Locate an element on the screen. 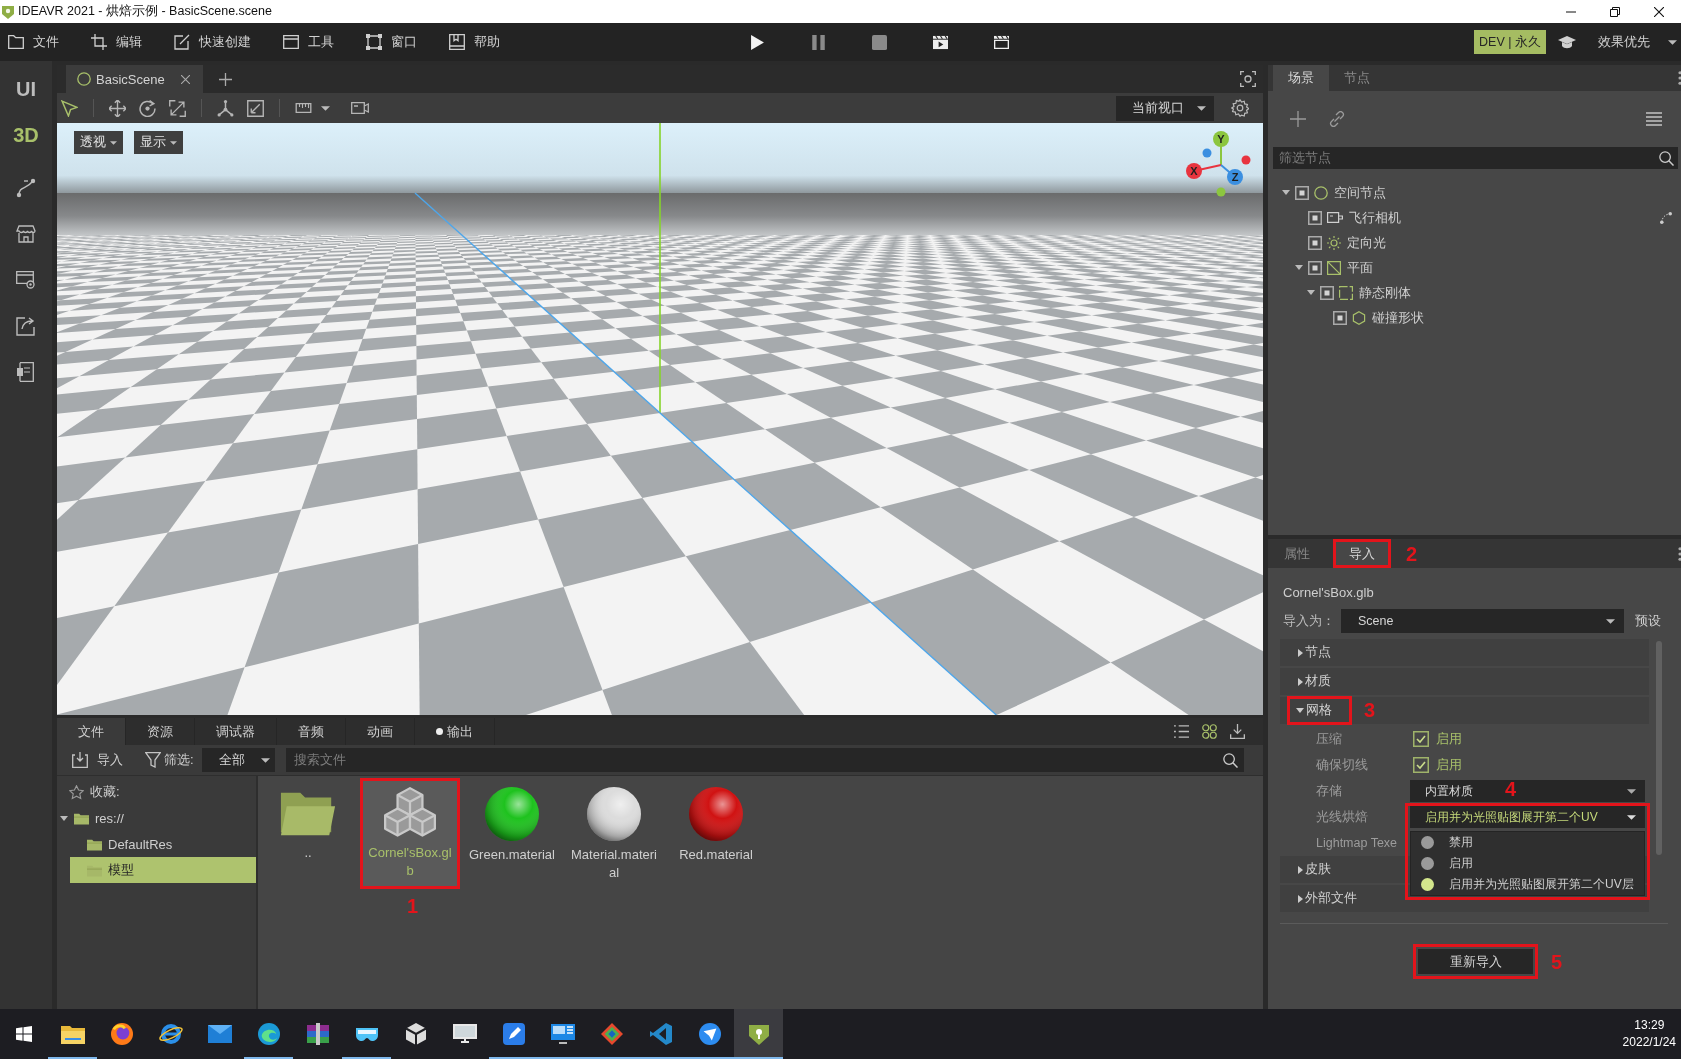  list-view-icon is located at coordinates (1181, 731).